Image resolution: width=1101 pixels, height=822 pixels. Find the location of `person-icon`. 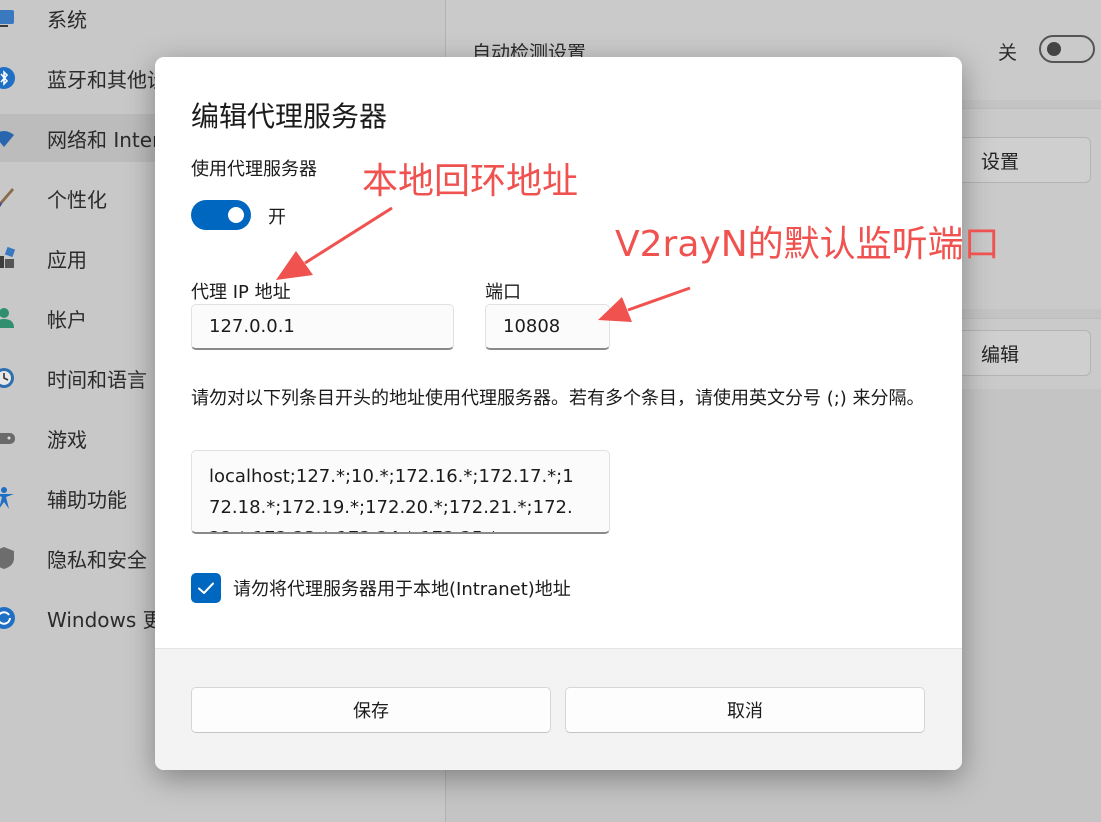

person-icon is located at coordinates (7, 318).